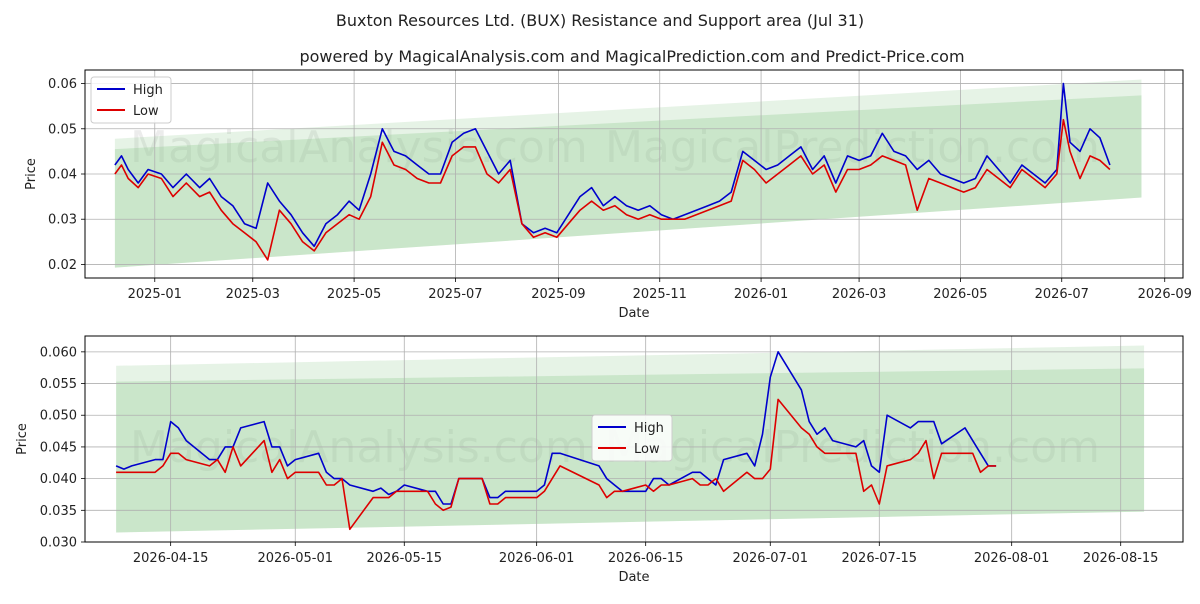 Image resolution: width=1200 pixels, height=604 pixels. I want to click on x-tick-label: 2026-08-15, so click(1121, 558).